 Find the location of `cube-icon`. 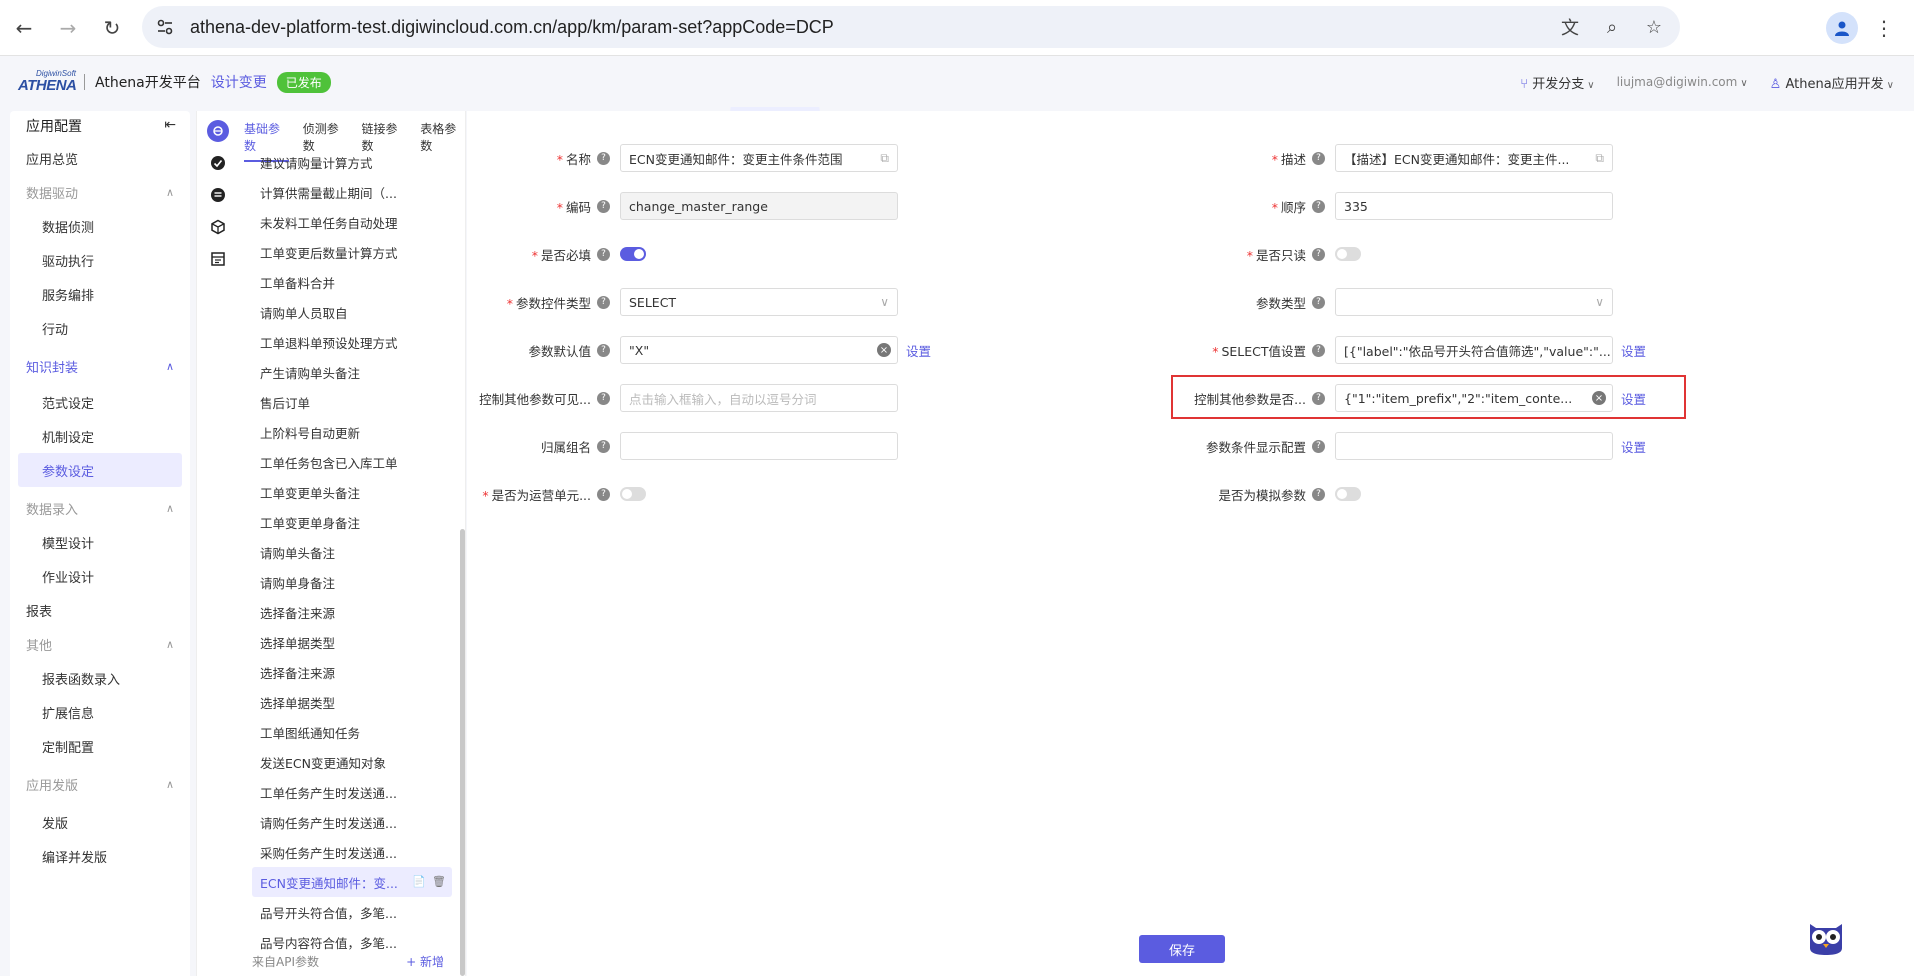

cube-icon is located at coordinates (218, 227).